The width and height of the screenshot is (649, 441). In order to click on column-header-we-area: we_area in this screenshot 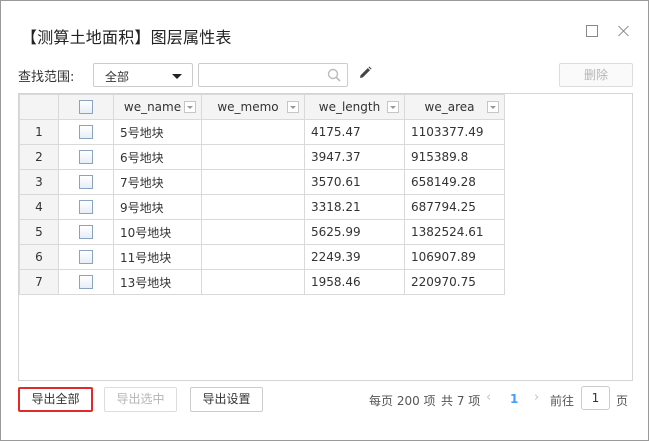, I will do `click(454, 107)`.